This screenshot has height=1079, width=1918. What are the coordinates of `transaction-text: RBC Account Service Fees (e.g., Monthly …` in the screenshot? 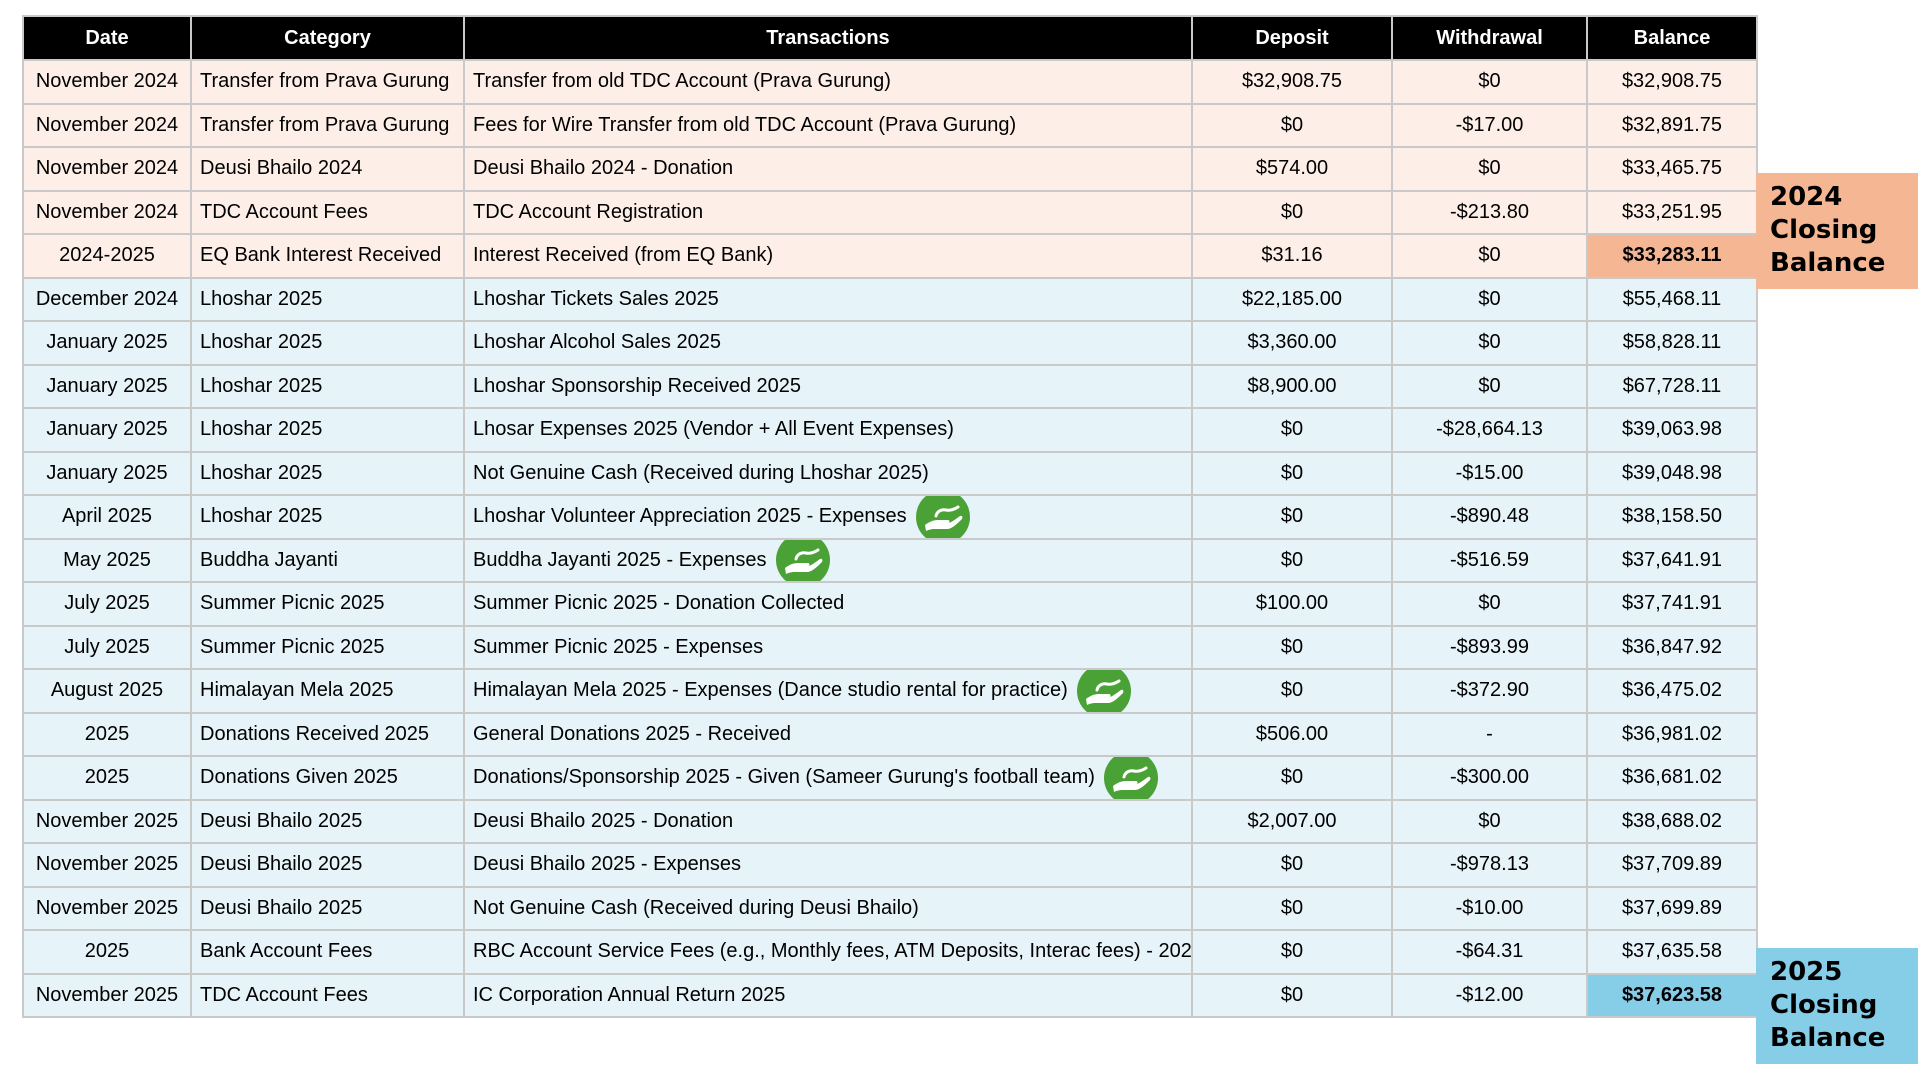 It's located at (832, 951).